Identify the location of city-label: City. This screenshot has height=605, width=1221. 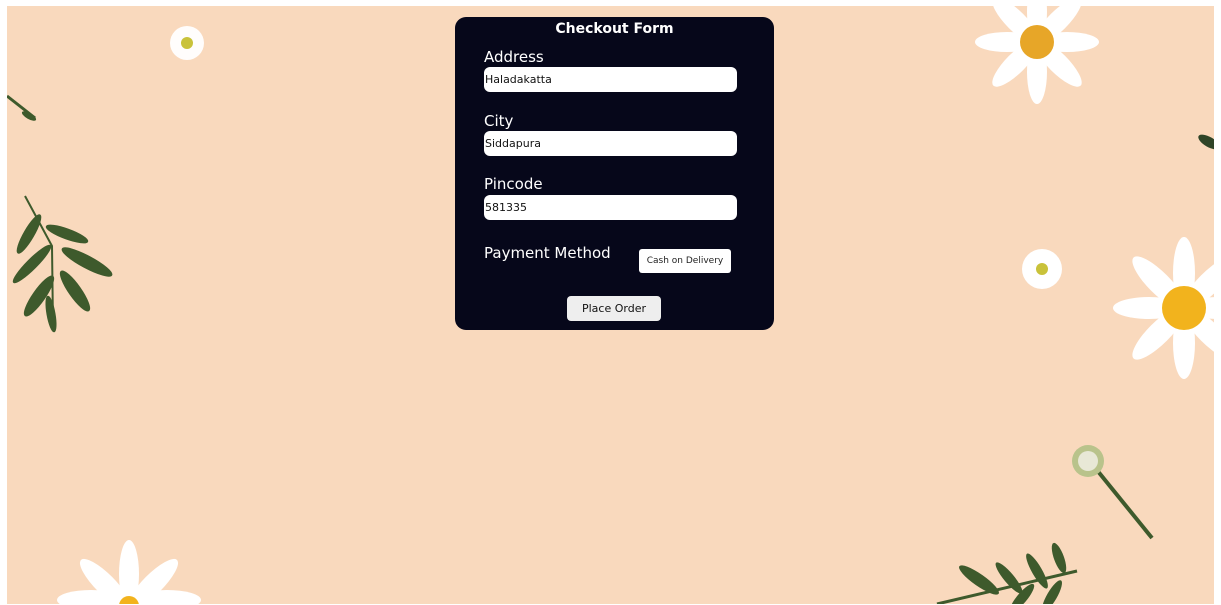
(499, 121).